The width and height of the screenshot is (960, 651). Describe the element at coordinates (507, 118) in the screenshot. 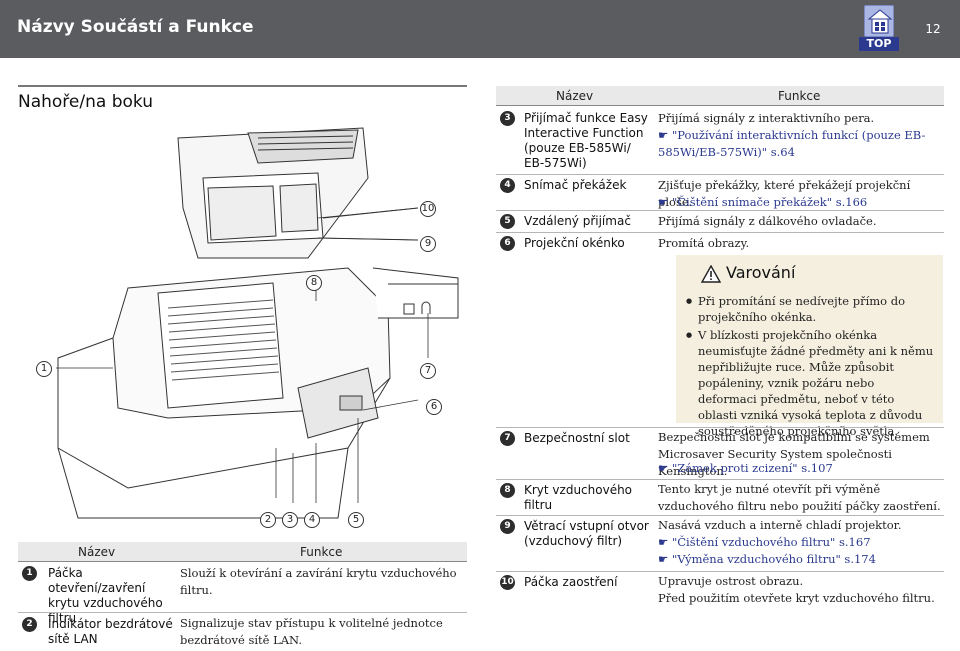

I see `row-number: 3` at that location.